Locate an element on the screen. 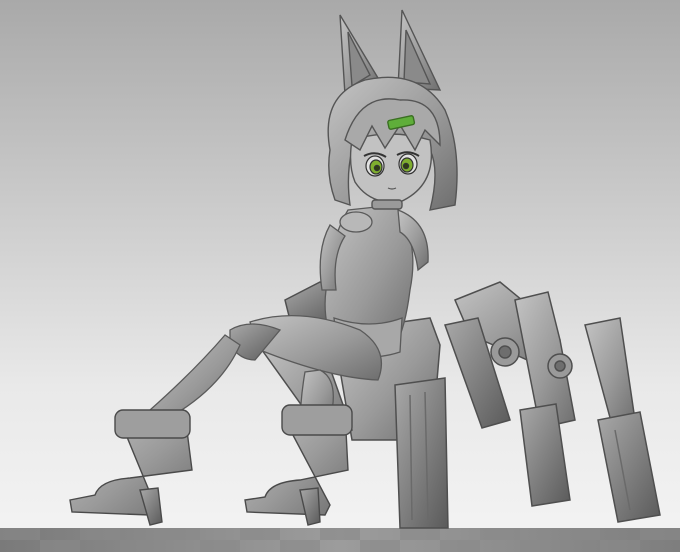  figure-head is located at coordinates (392, 110).